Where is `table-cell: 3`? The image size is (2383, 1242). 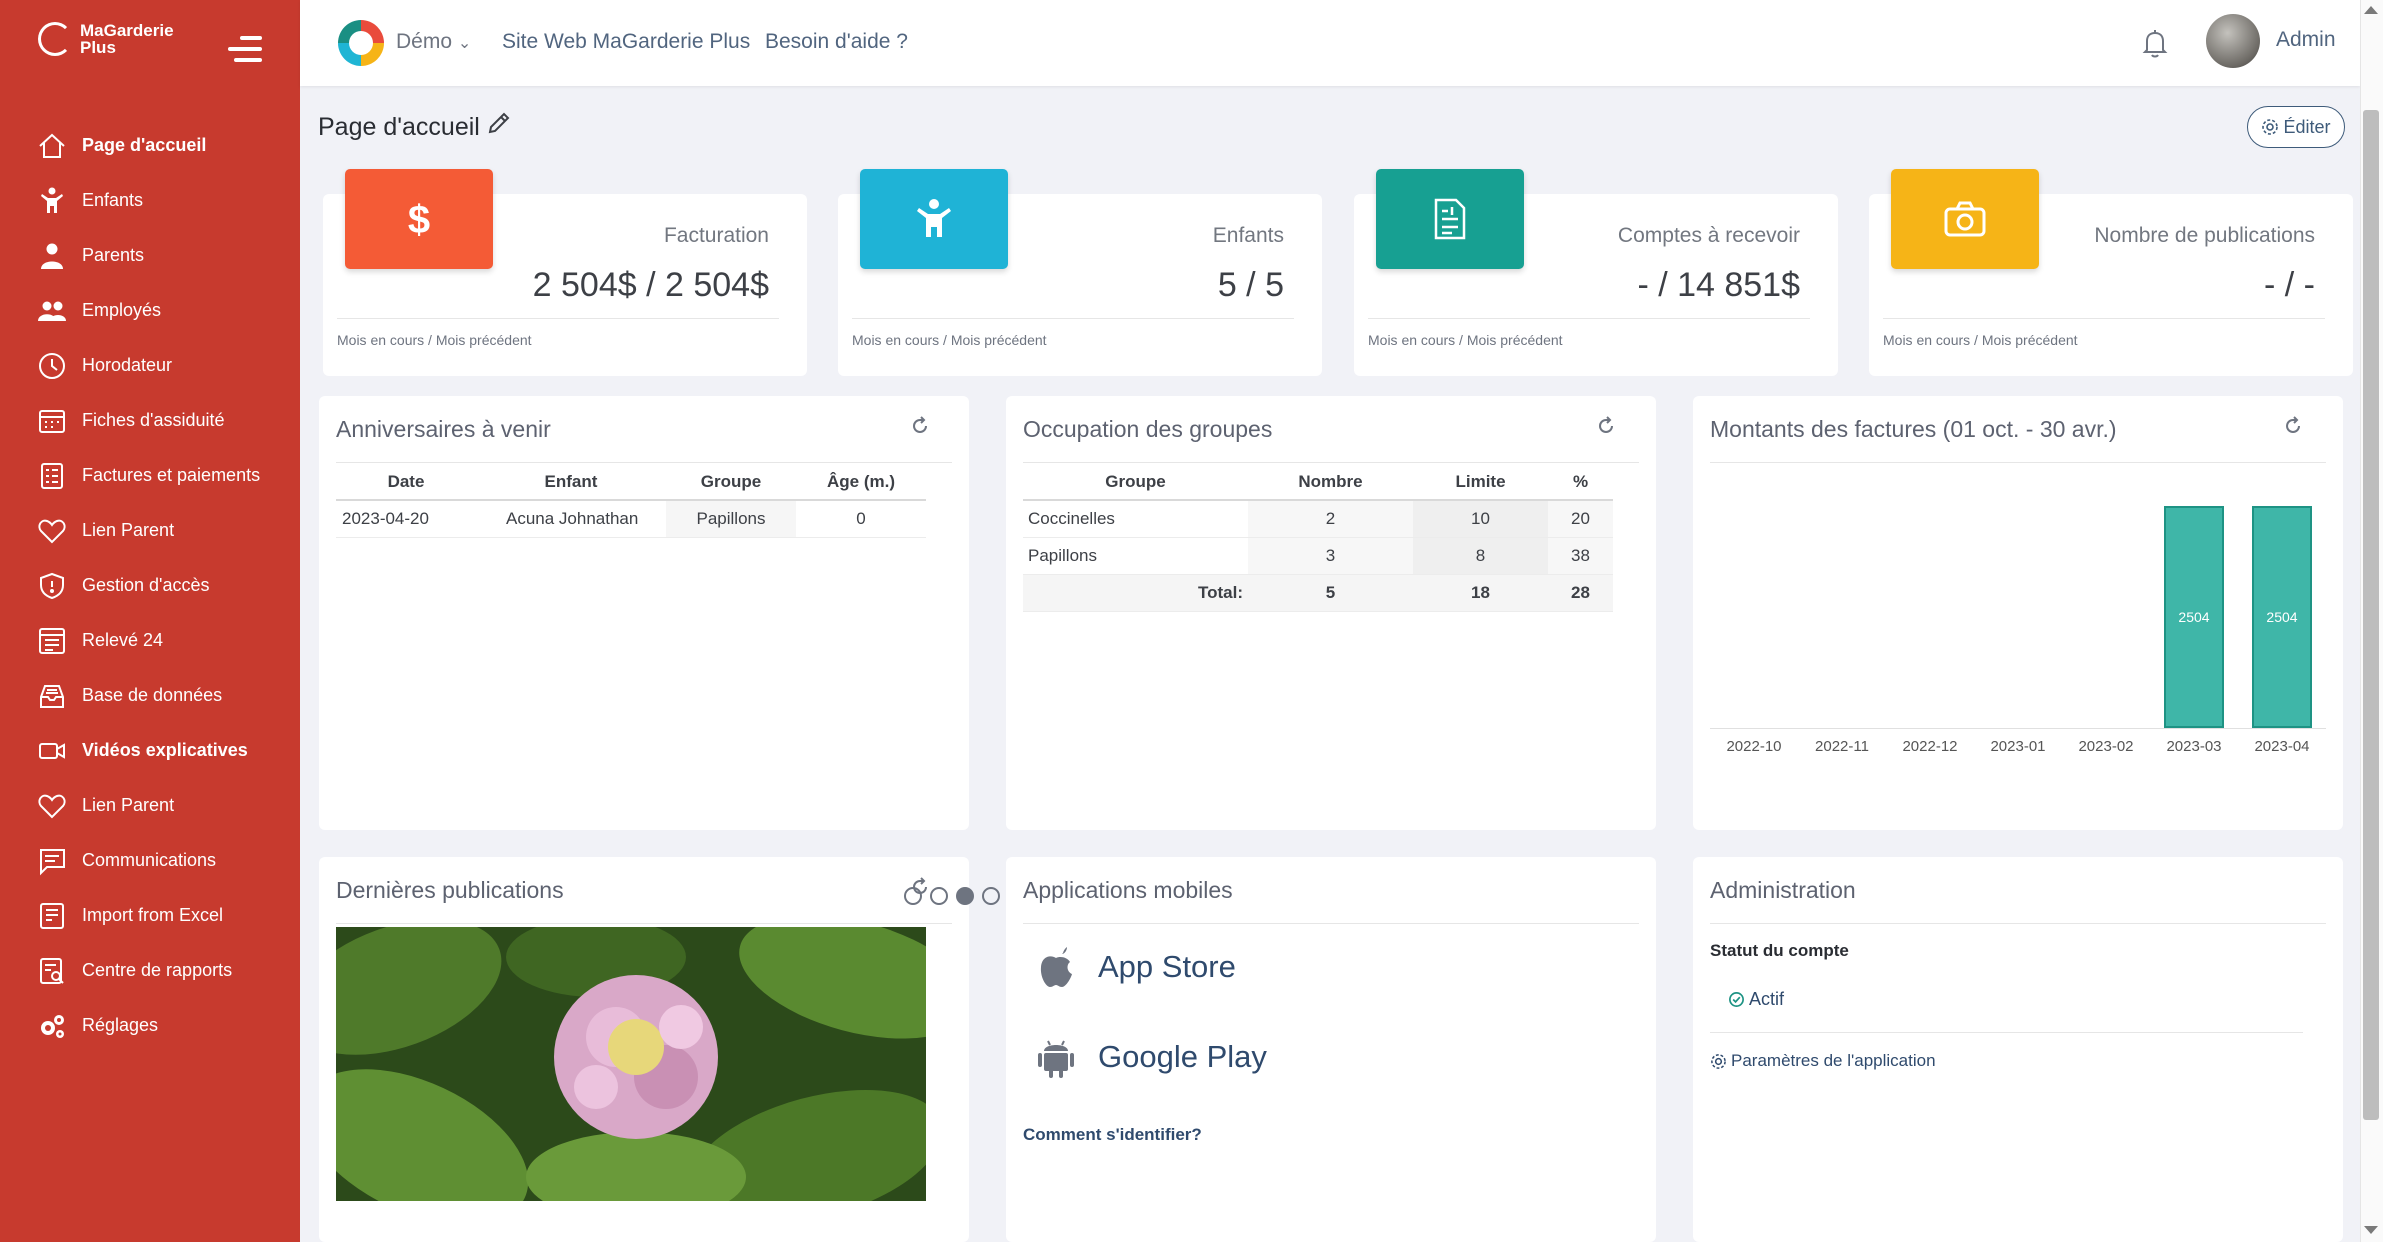 table-cell: 3 is located at coordinates (1330, 556).